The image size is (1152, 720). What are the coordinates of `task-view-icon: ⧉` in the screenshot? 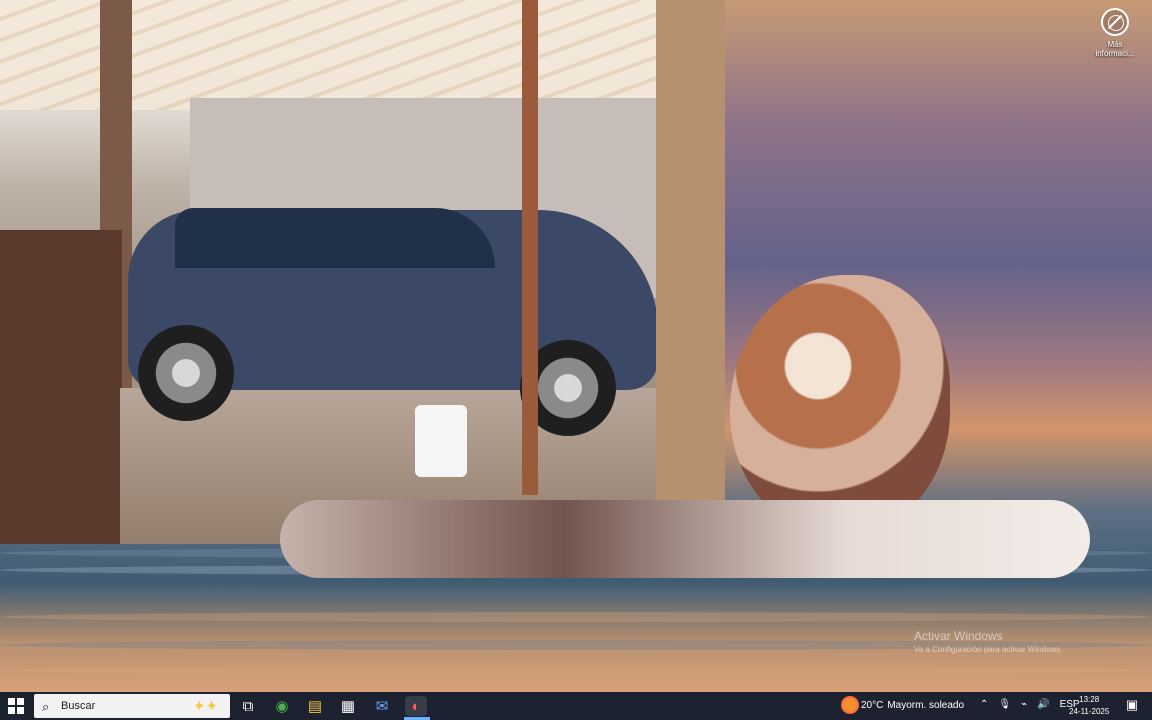 It's located at (248, 706).